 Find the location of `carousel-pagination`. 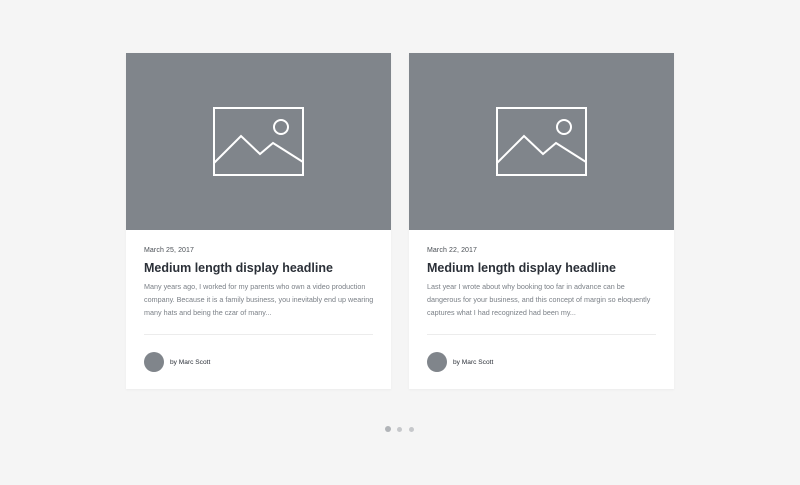

carousel-pagination is located at coordinates (403, 429).